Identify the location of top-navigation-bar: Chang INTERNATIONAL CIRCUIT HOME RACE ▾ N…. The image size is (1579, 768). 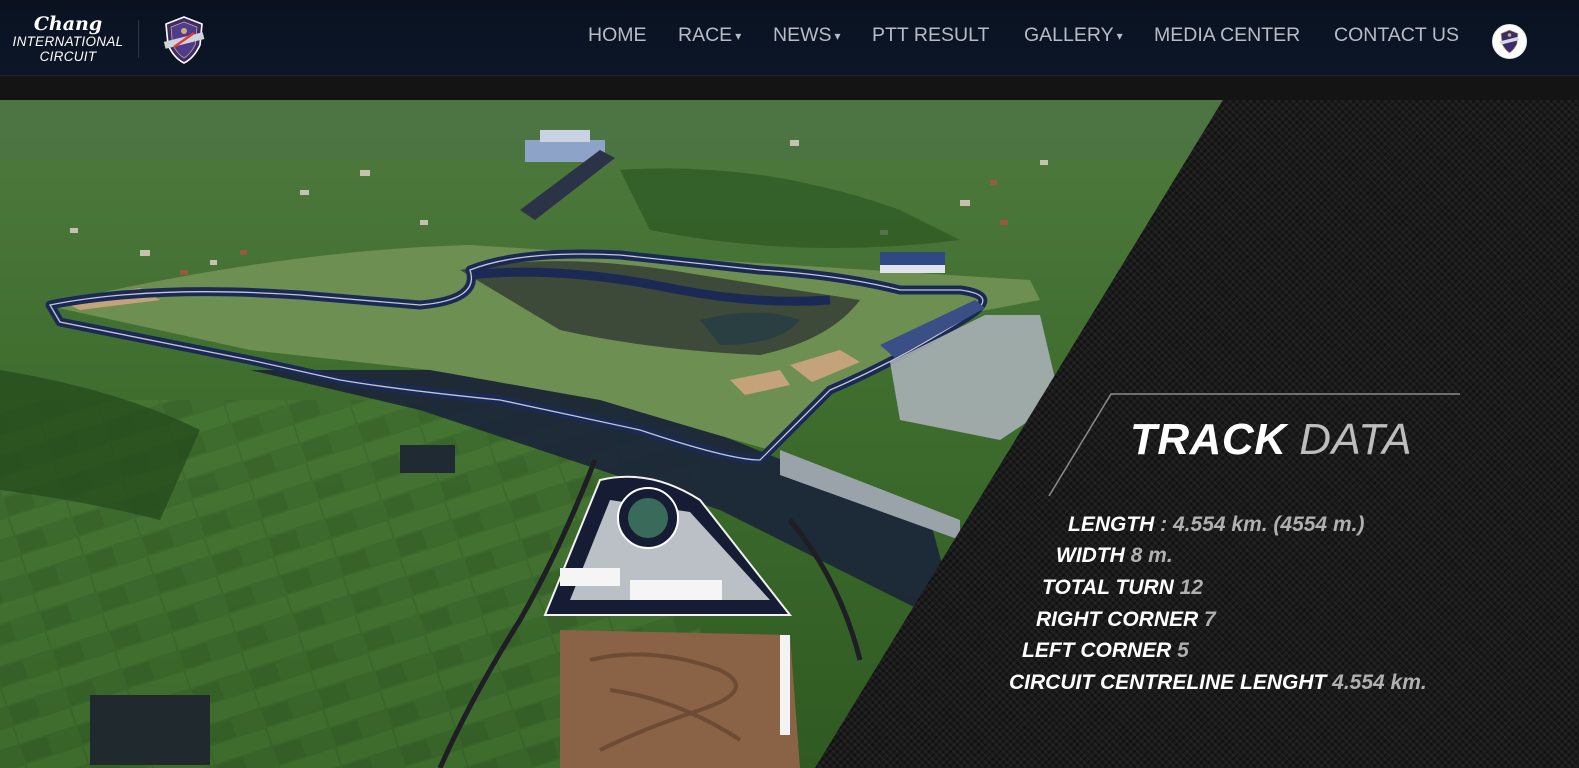
(789, 37).